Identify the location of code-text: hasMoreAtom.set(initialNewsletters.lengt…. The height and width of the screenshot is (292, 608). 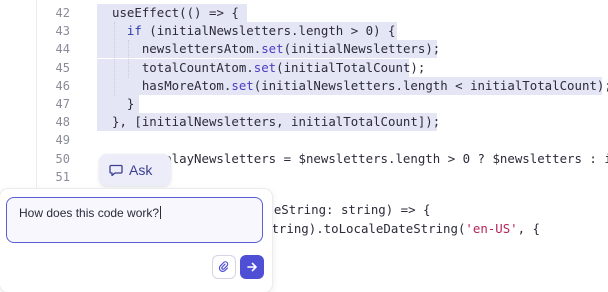
(360, 85).